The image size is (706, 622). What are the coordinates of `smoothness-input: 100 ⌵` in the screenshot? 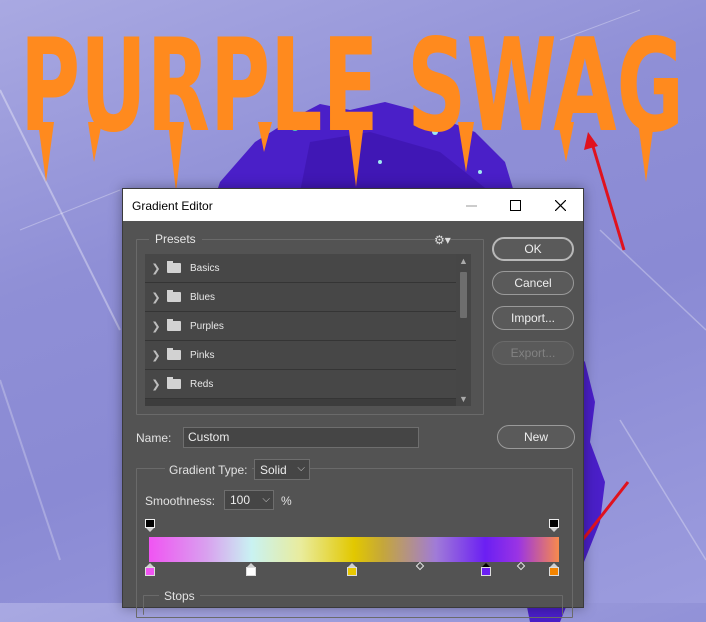 It's located at (249, 500).